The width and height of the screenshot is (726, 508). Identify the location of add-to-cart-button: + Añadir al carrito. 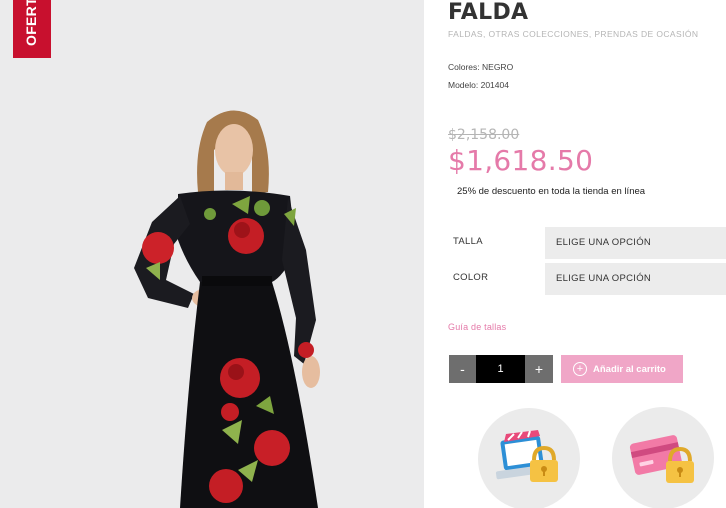
(622, 369).